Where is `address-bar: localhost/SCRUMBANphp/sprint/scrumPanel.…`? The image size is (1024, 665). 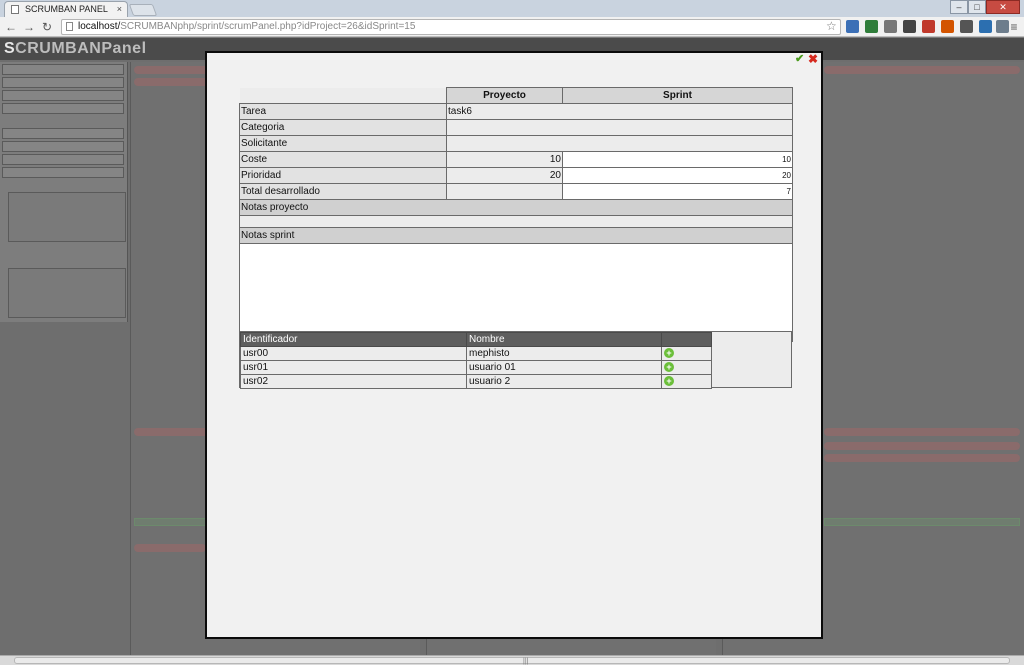 address-bar: localhost/SCRUMBANphp/sprint/scrumPanel.… is located at coordinates (451, 27).